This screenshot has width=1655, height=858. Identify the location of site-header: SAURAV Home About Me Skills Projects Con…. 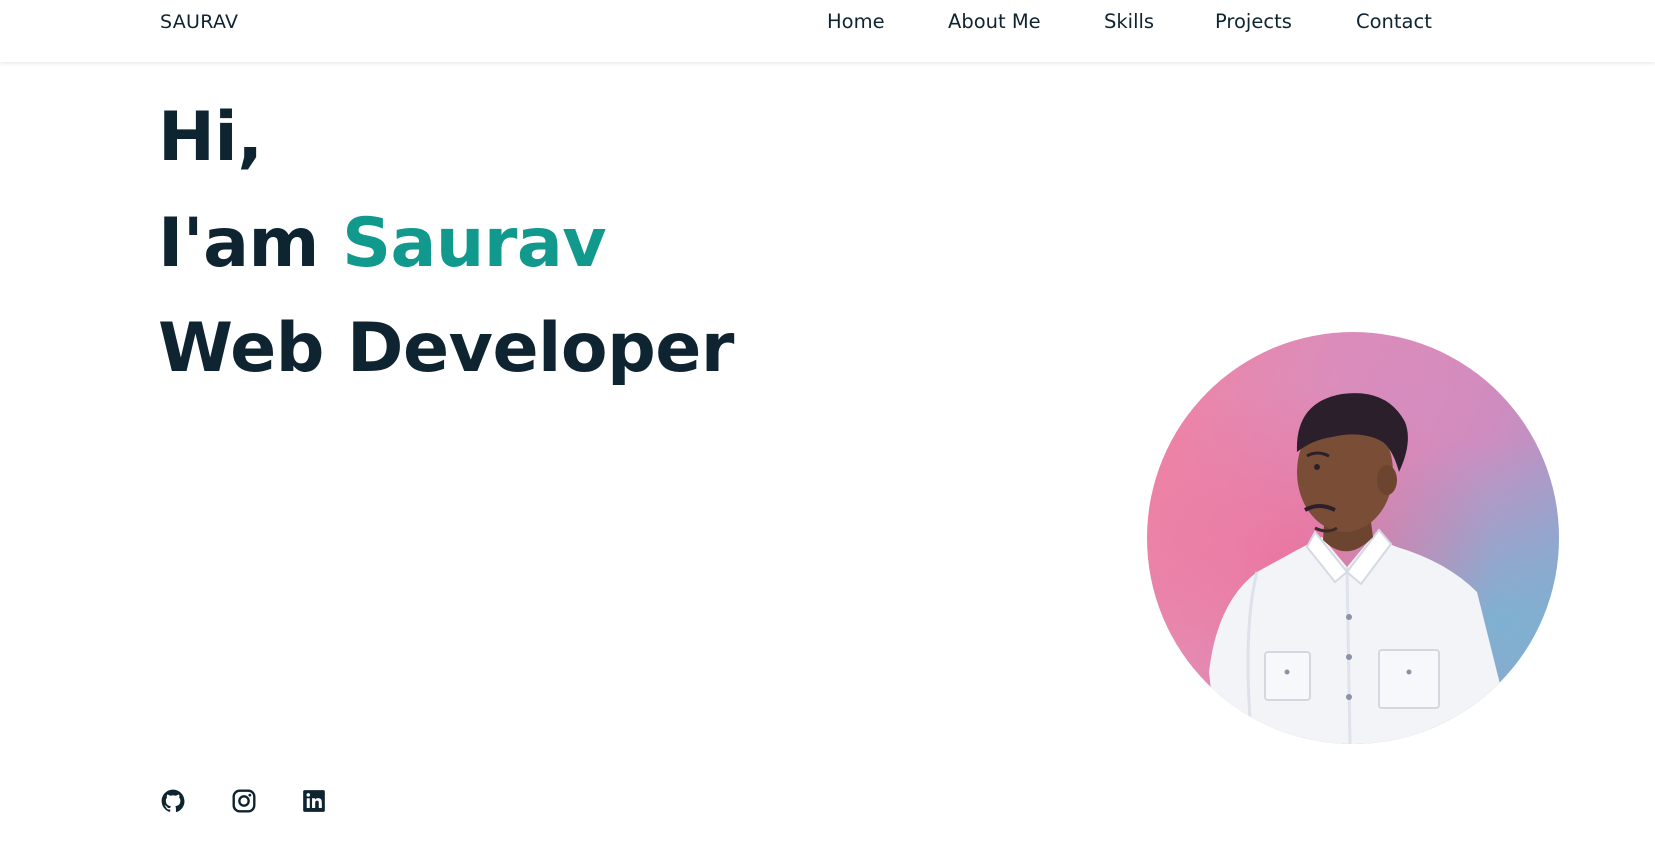
(827, 31).